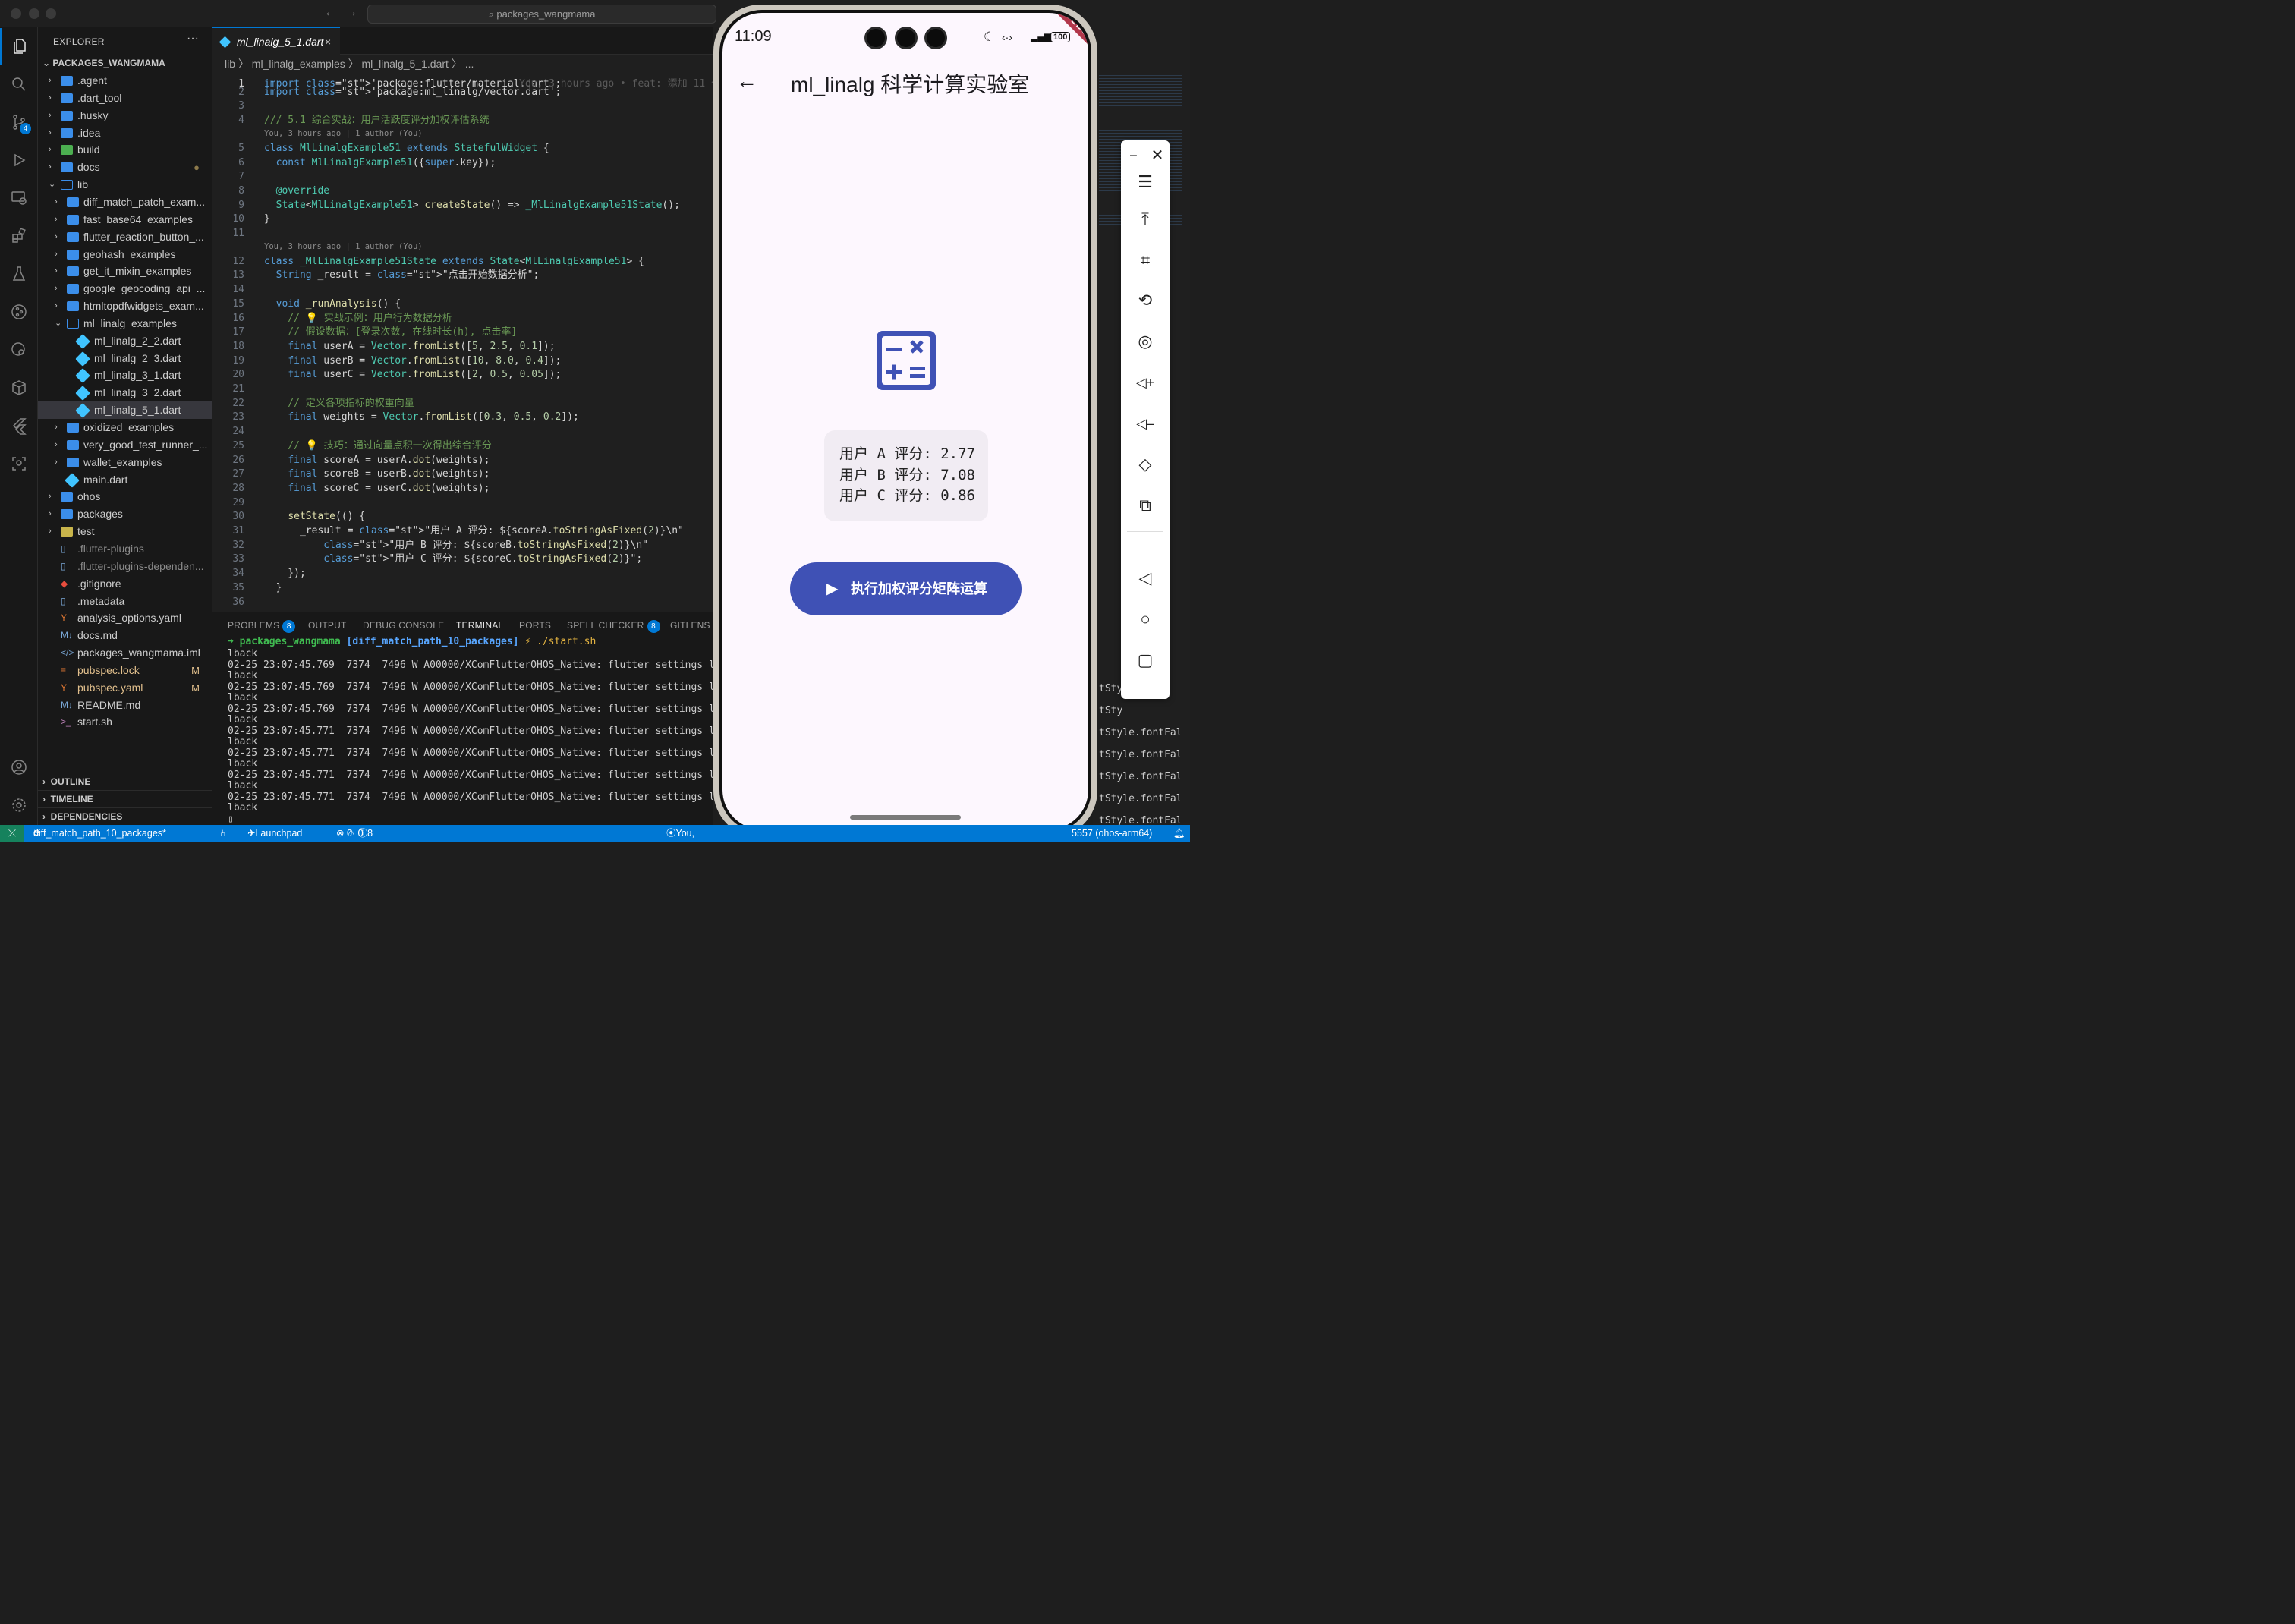 This screenshot has height=1624, width=2295. Describe the element at coordinates (125, 670) in the screenshot. I see `tree-item: ≡ pubspec.lock M` at that location.